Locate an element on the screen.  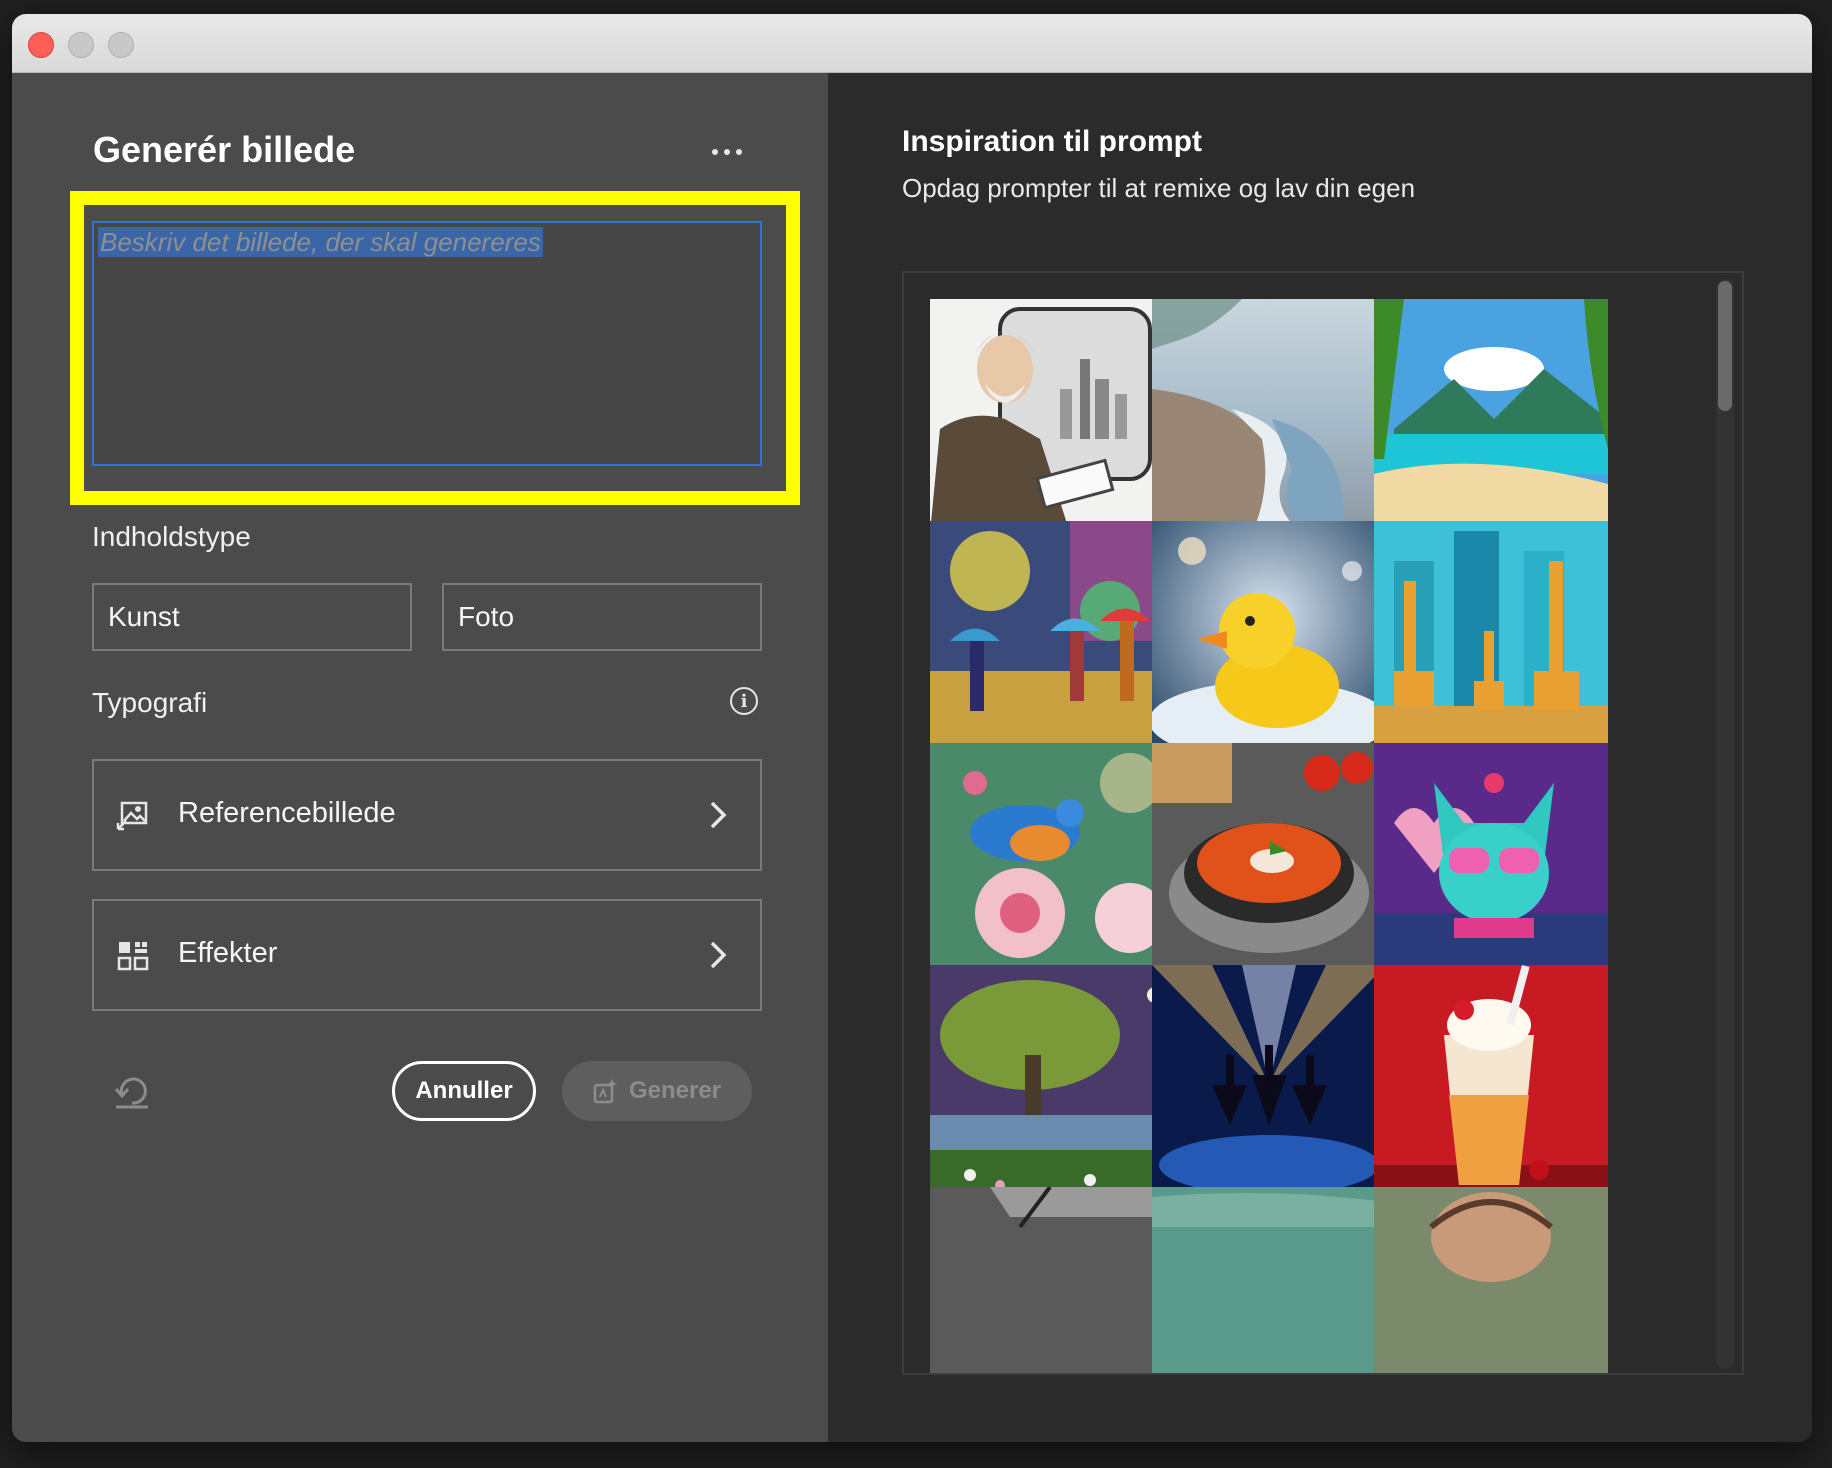
info-icon: i is located at coordinates (744, 701).